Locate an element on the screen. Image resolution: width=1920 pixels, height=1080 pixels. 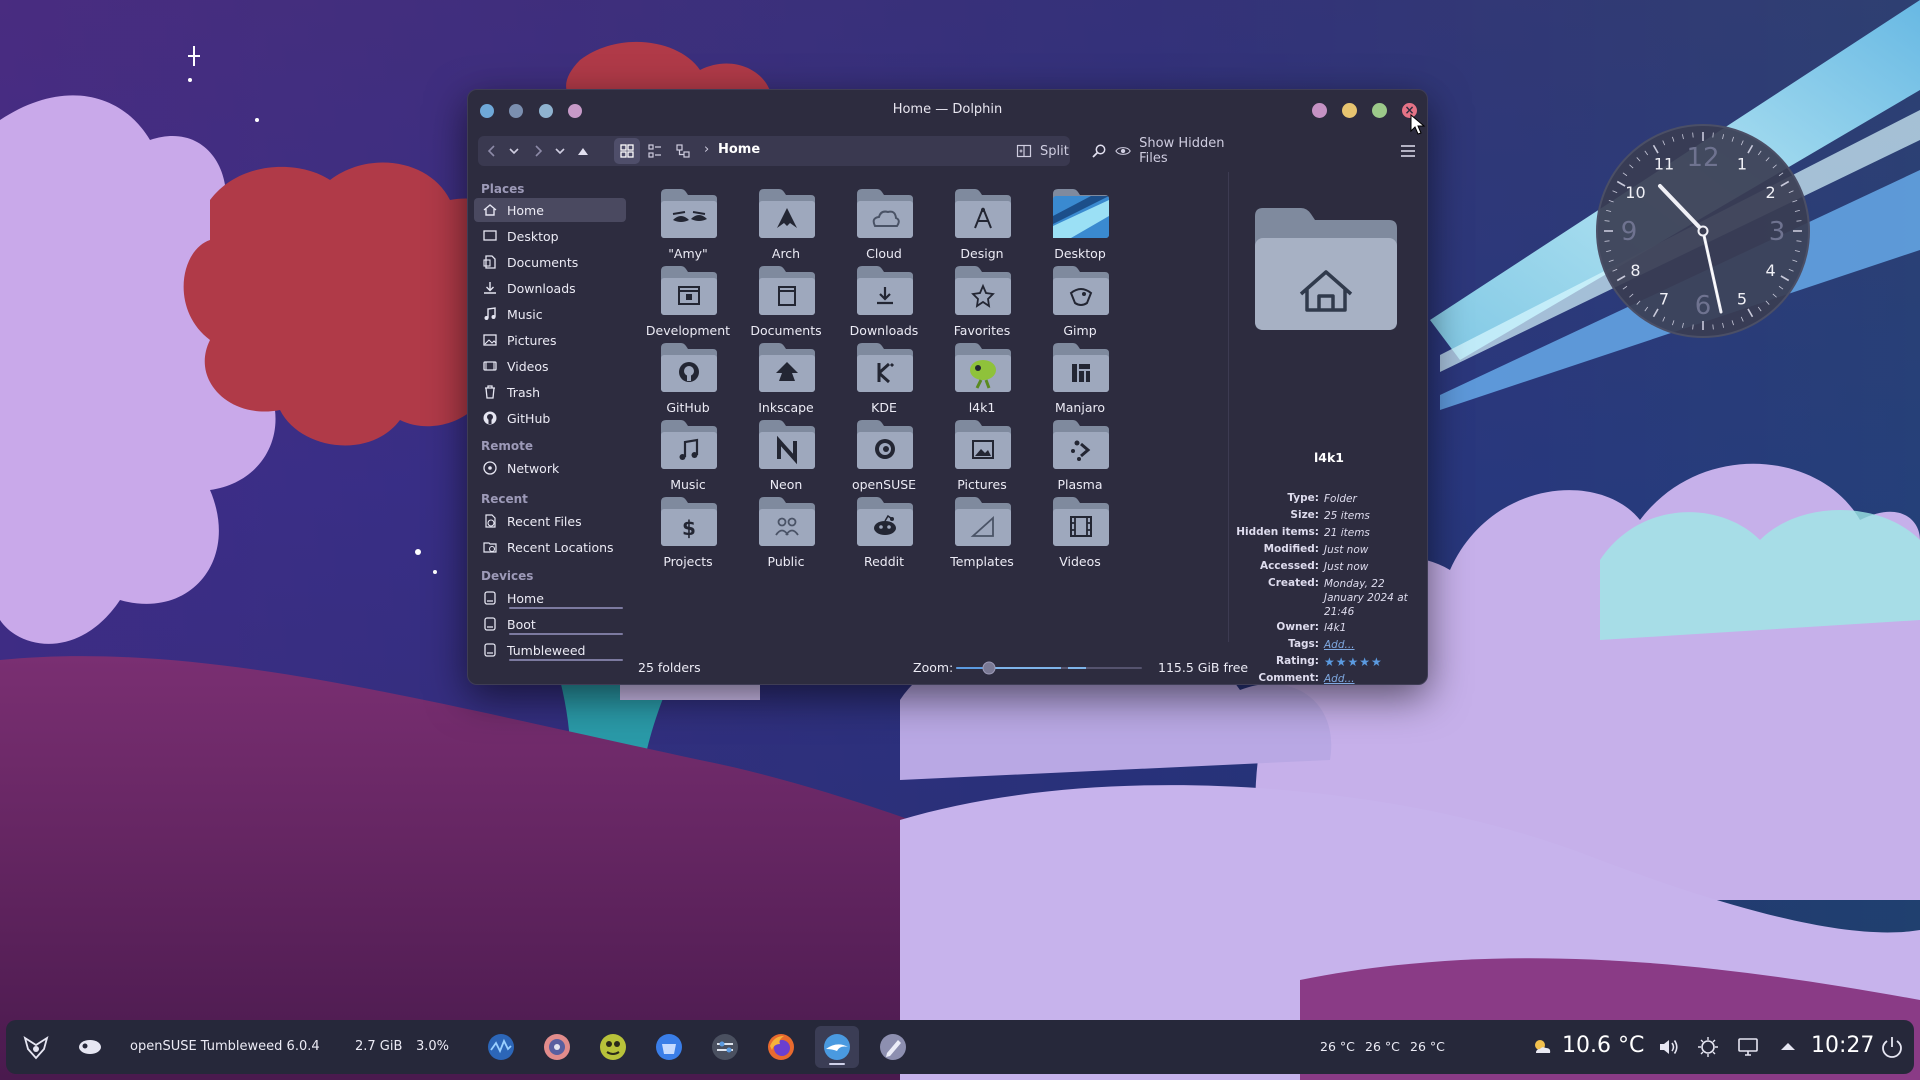
downloads-icon is located at coordinates (490, 288).